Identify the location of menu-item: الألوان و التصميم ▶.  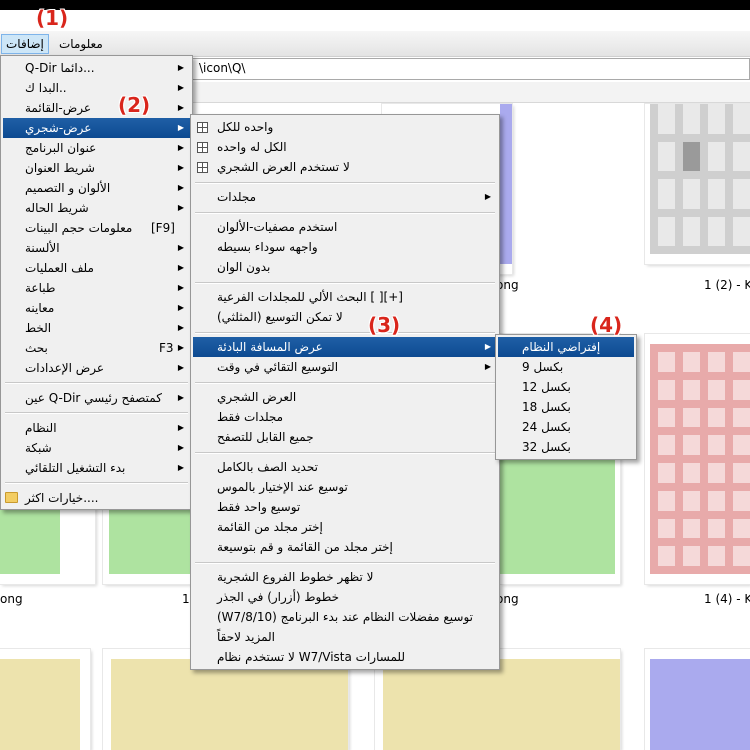
(96, 188).